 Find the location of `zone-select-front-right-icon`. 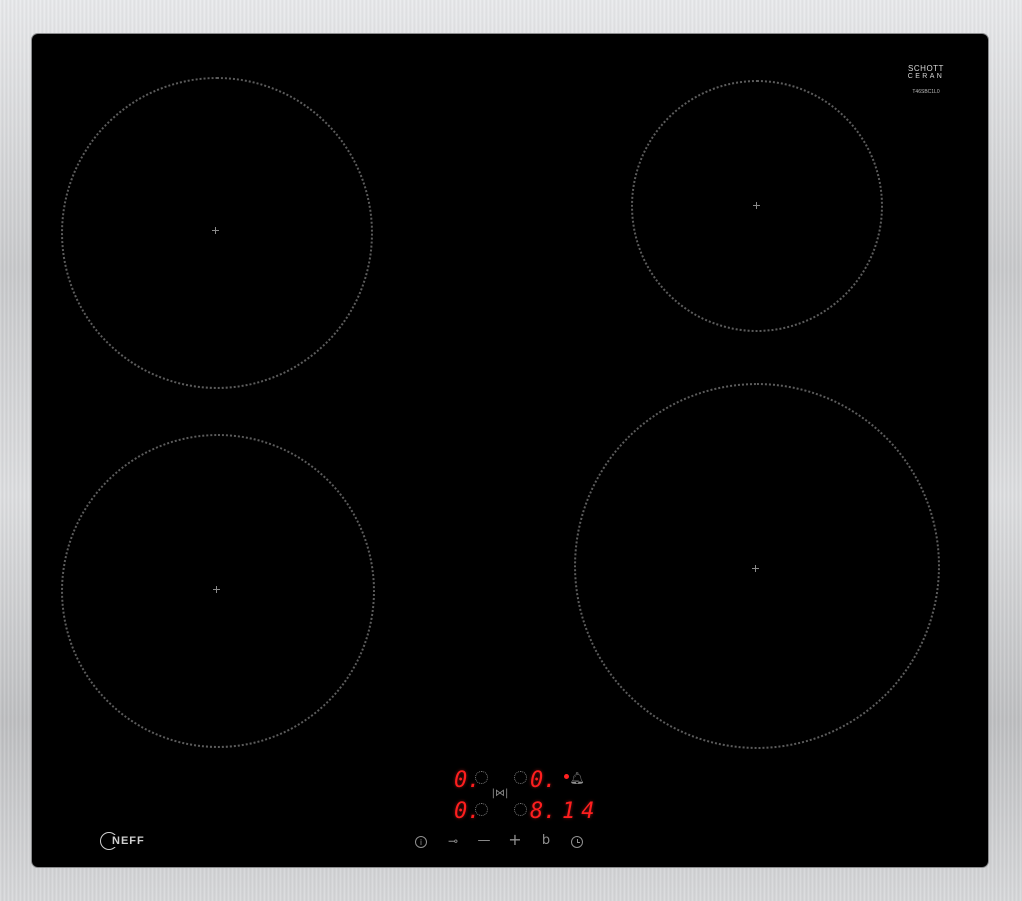

zone-select-front-right-icon is located at coordinates (520, 809).